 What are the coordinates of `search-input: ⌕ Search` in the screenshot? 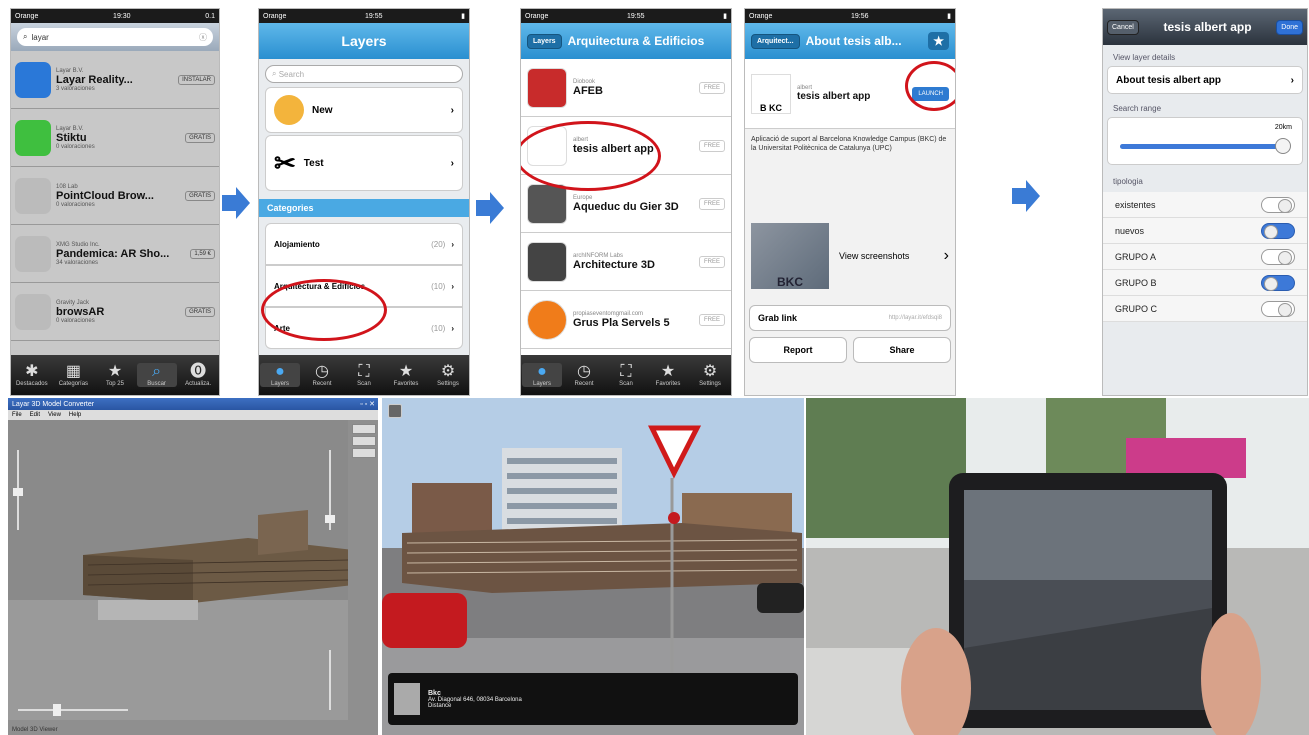 It's located at (364, 74).